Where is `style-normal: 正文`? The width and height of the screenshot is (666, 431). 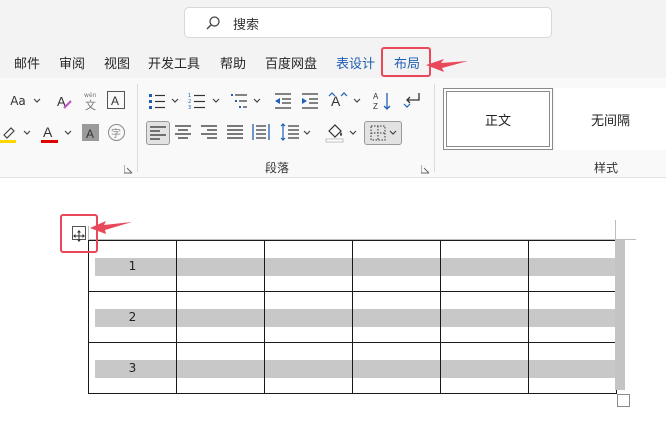 style-normal: 正文 is located at coordinates (498, 119).